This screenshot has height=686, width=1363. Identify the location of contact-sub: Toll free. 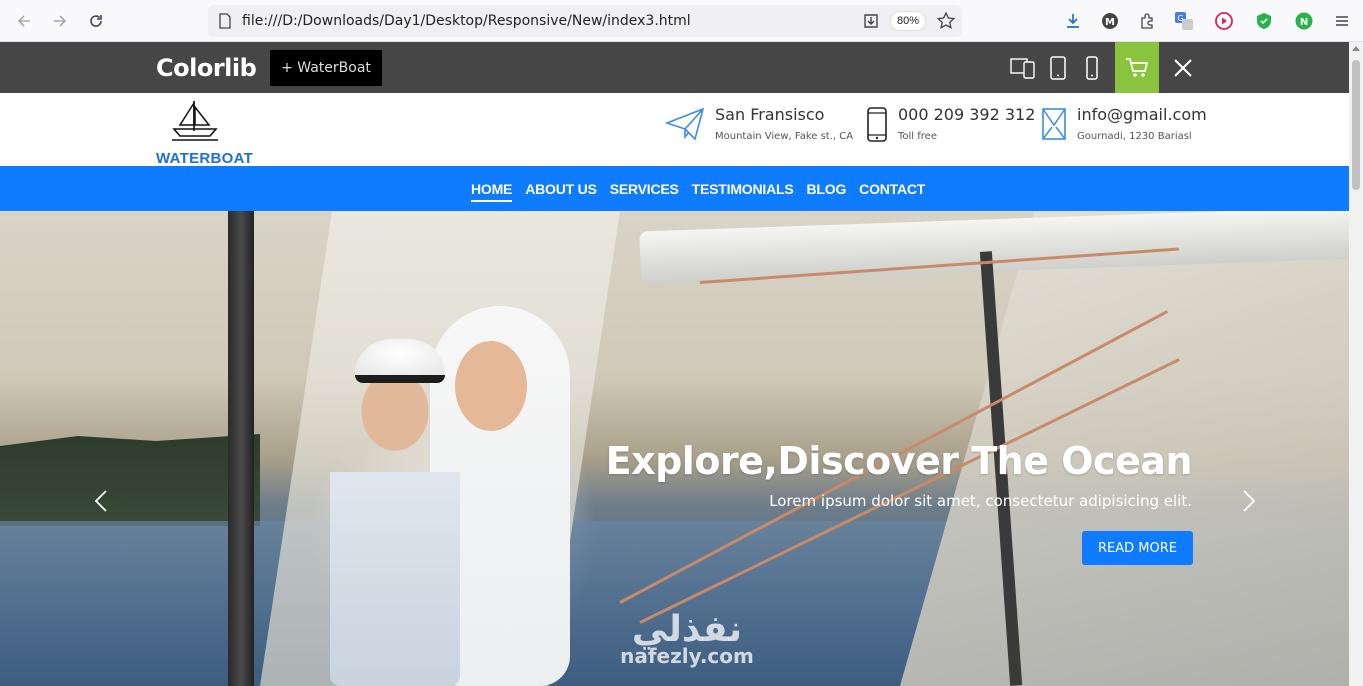
(917, 136).